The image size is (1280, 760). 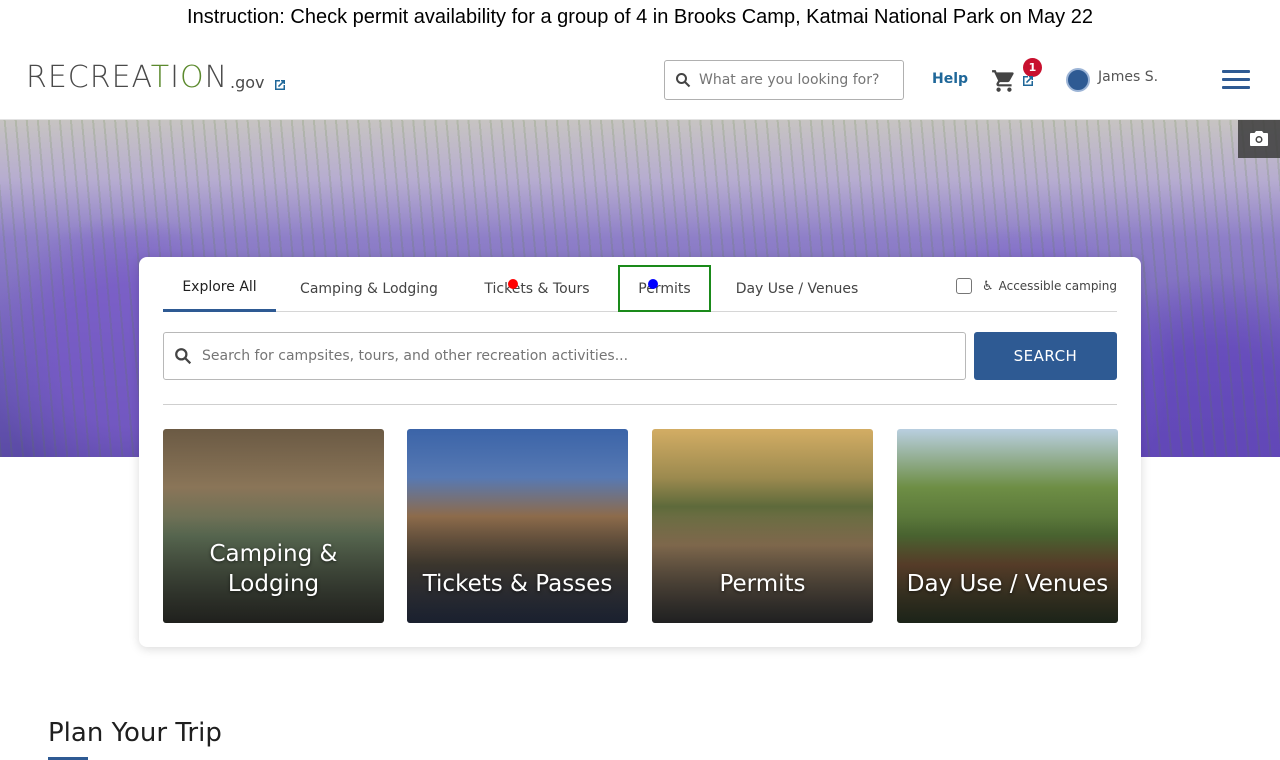 What do you see at coordinates (653, 284) in the screenshot?
I see `blue-marker-dot` at bounding box center [653, 284].